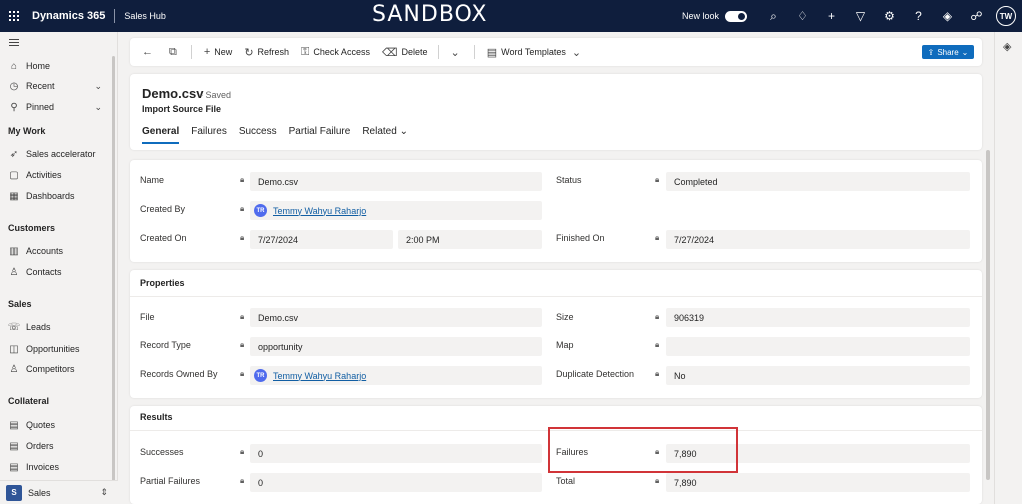  Describe the element at coordinates (218, 52) in the screenshot. I see `new-button: + New` at that location.